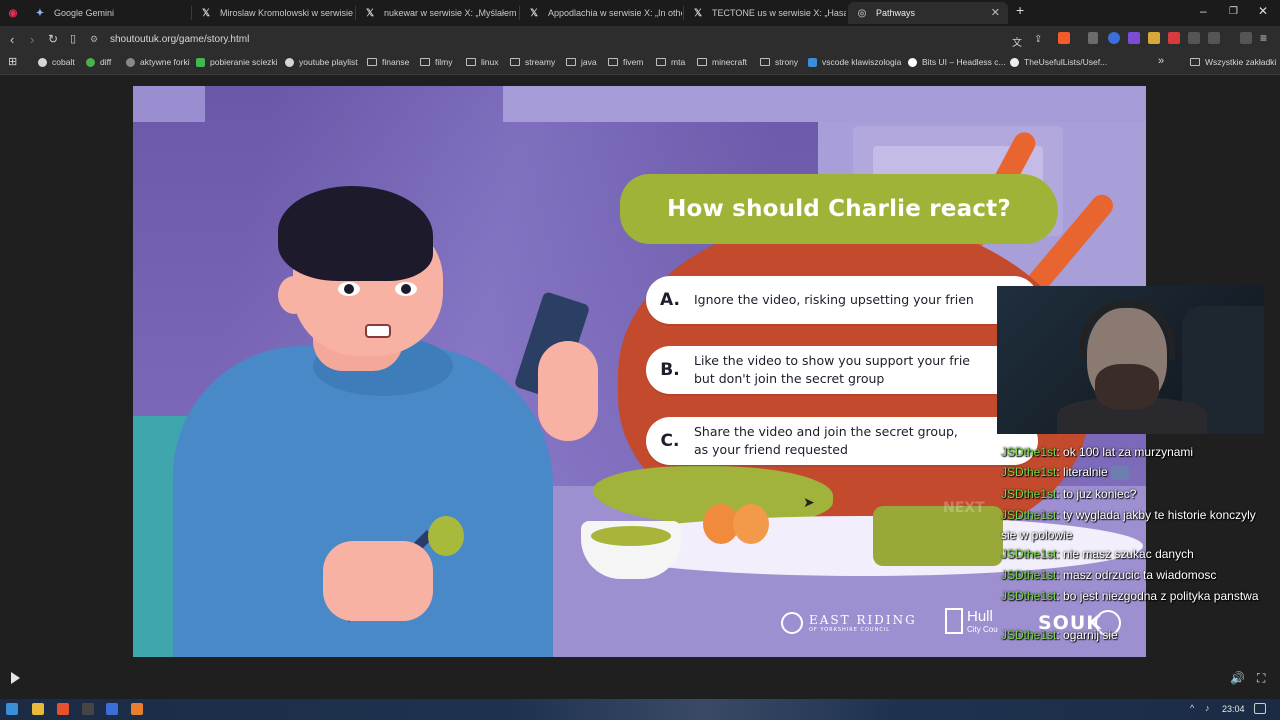 Image resolution: width=1280 pixels, height=720 pixels. What do you see at coordinates (388, 62) in the screenshot?
I see `bookmark-folder-finanse: finanse` at bounding box center [388, 62].